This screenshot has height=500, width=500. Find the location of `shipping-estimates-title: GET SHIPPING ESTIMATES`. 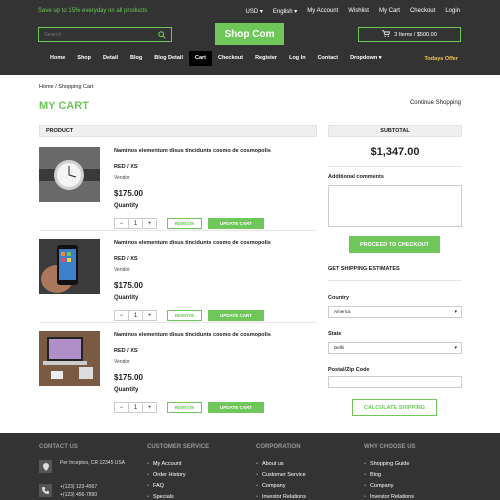

shipping-estimates-title: GET SHIPPING ESTIMATES is located at coordinates (364, 269).